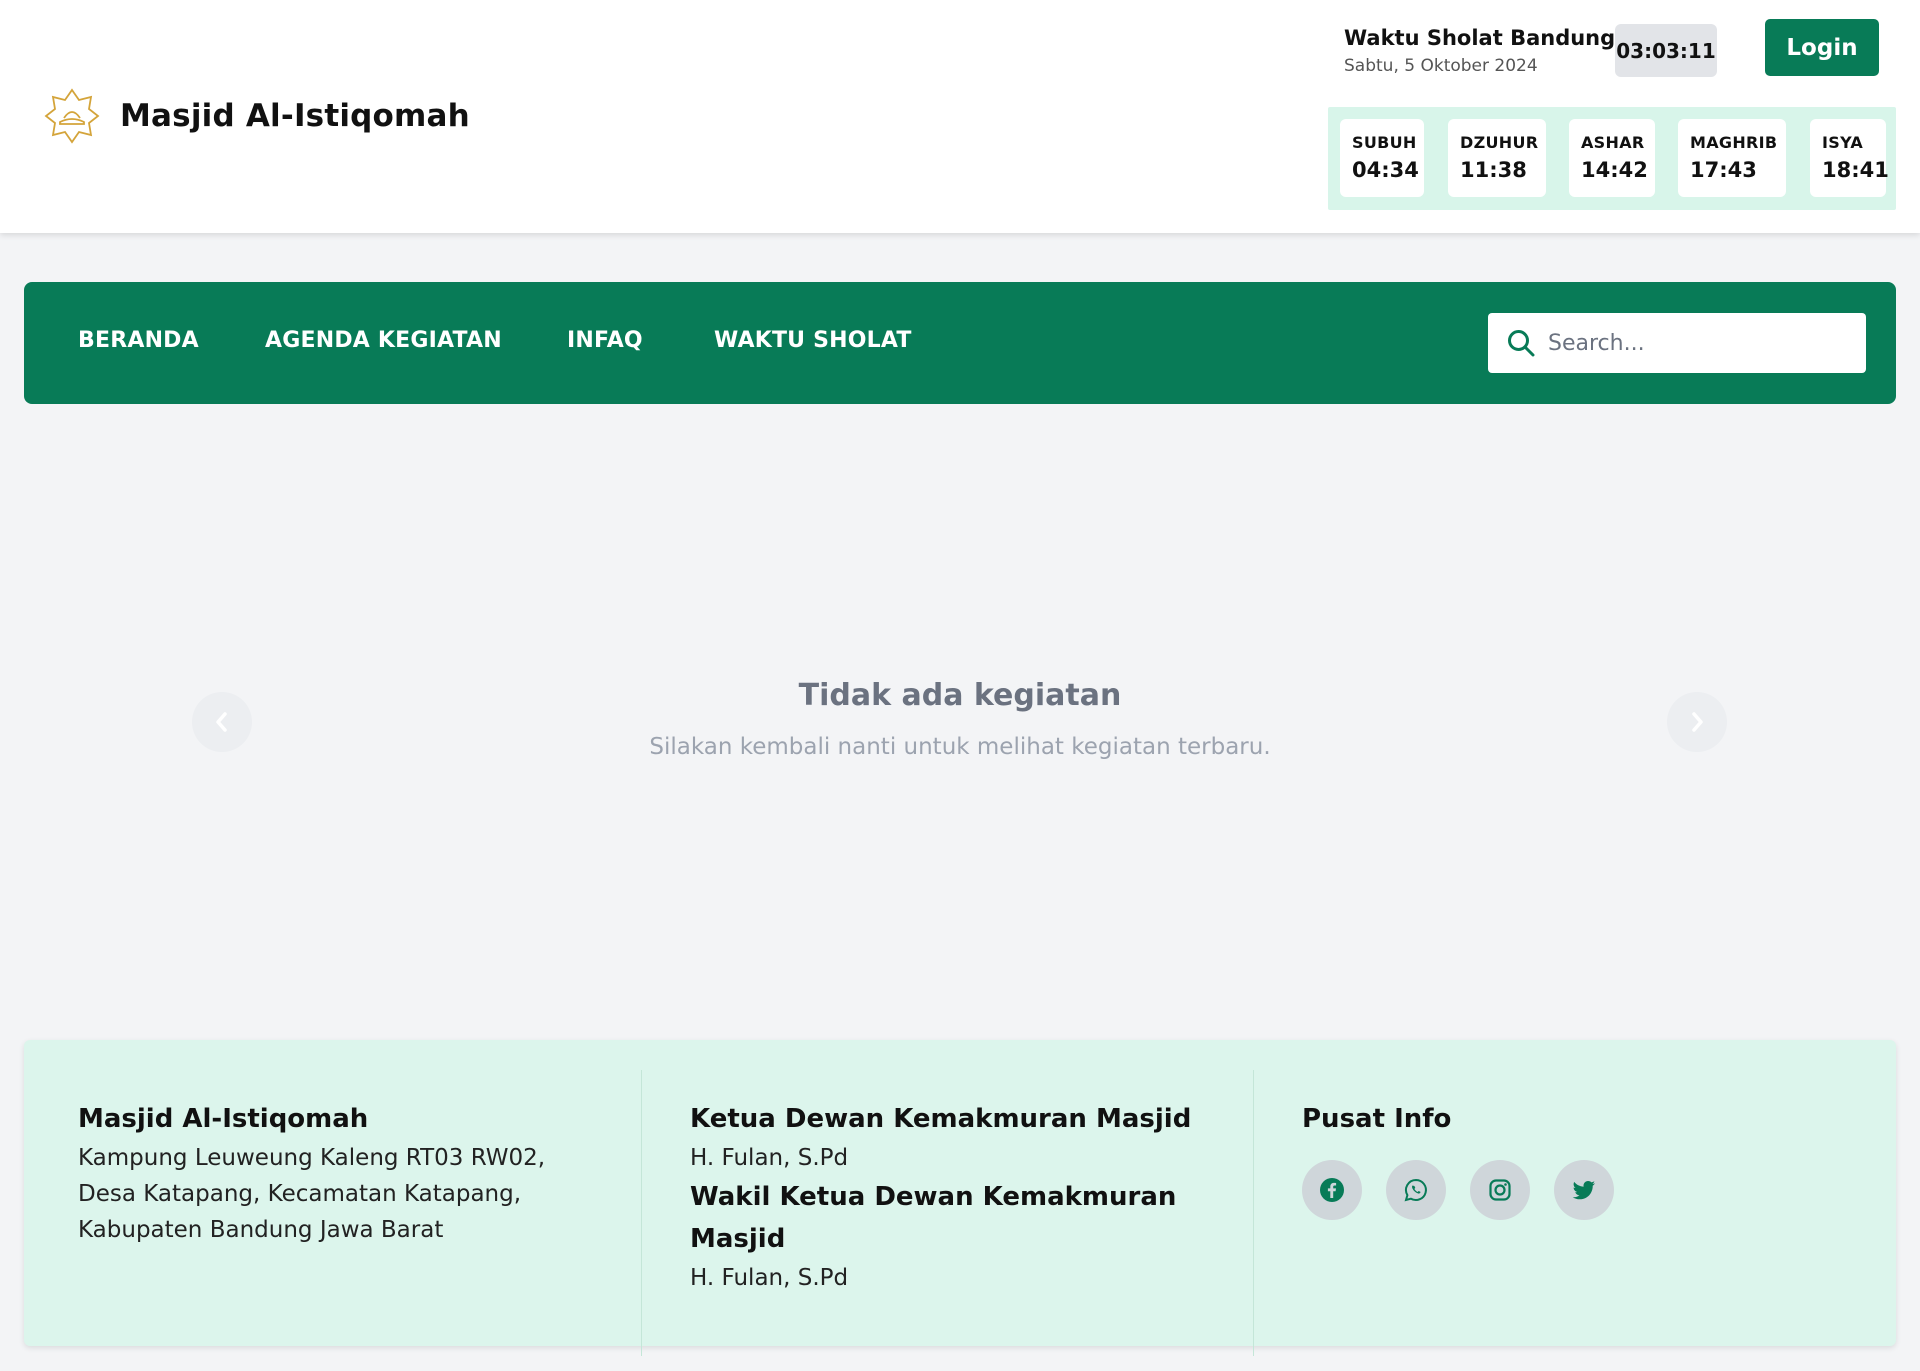 The width and height of the screenshot is (1920, 1371). I want to click on chevron-right-icon, so click(1697, 722).